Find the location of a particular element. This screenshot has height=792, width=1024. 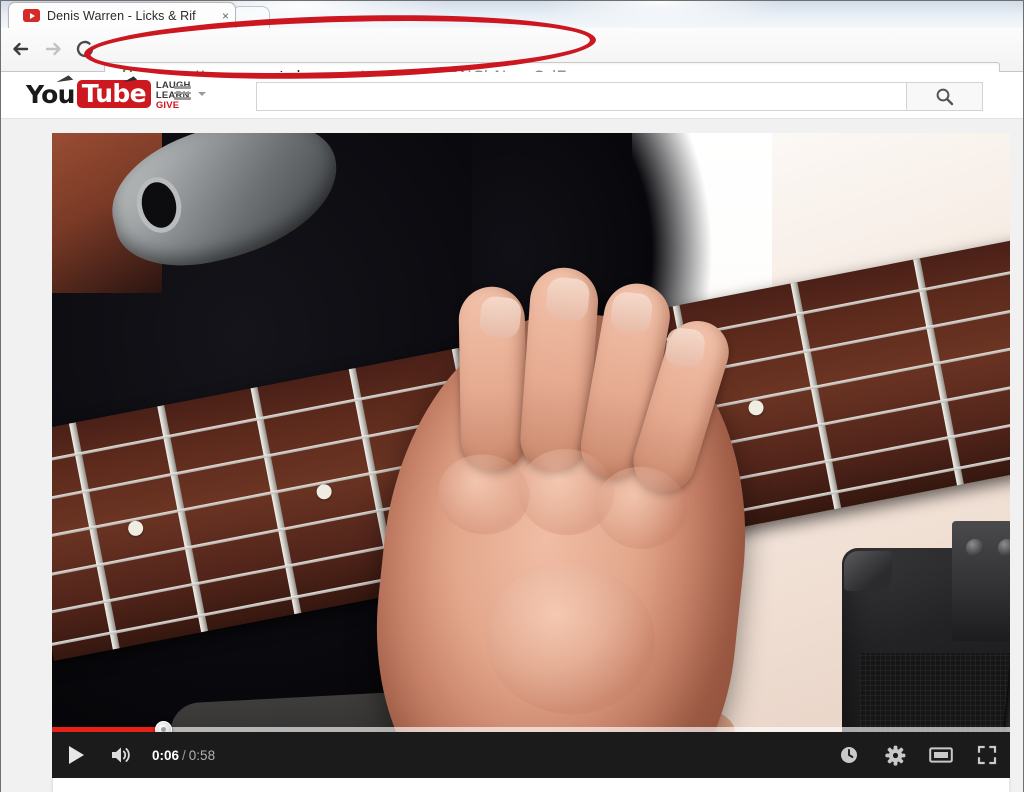

search-button is located at coordinates (945, 96).